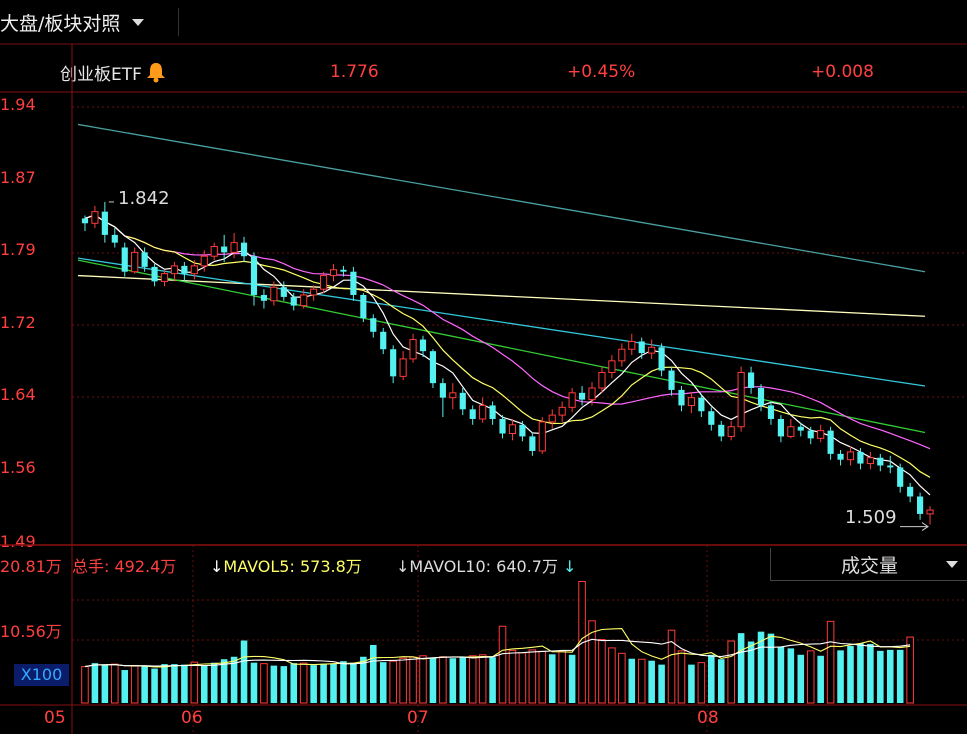  What do you see at coordinates (192, 718) in the screenshot?
I see `x-tick-label: 06` at bounding box center [192, 718].